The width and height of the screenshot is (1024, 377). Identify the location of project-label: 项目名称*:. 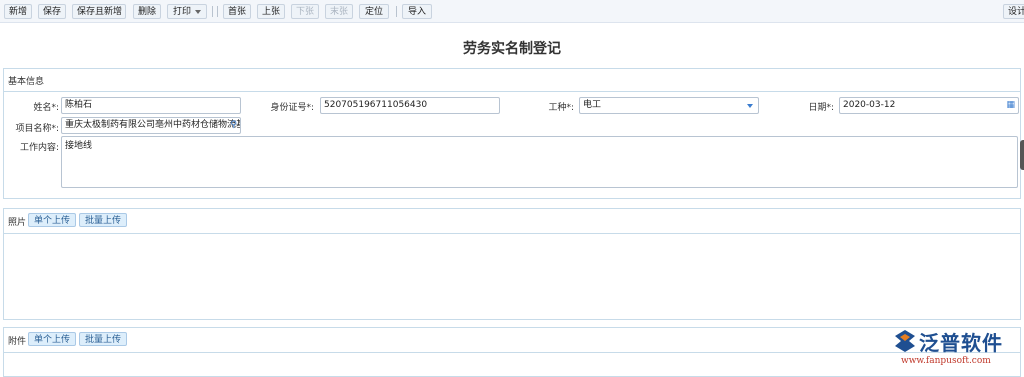
(37, 129).